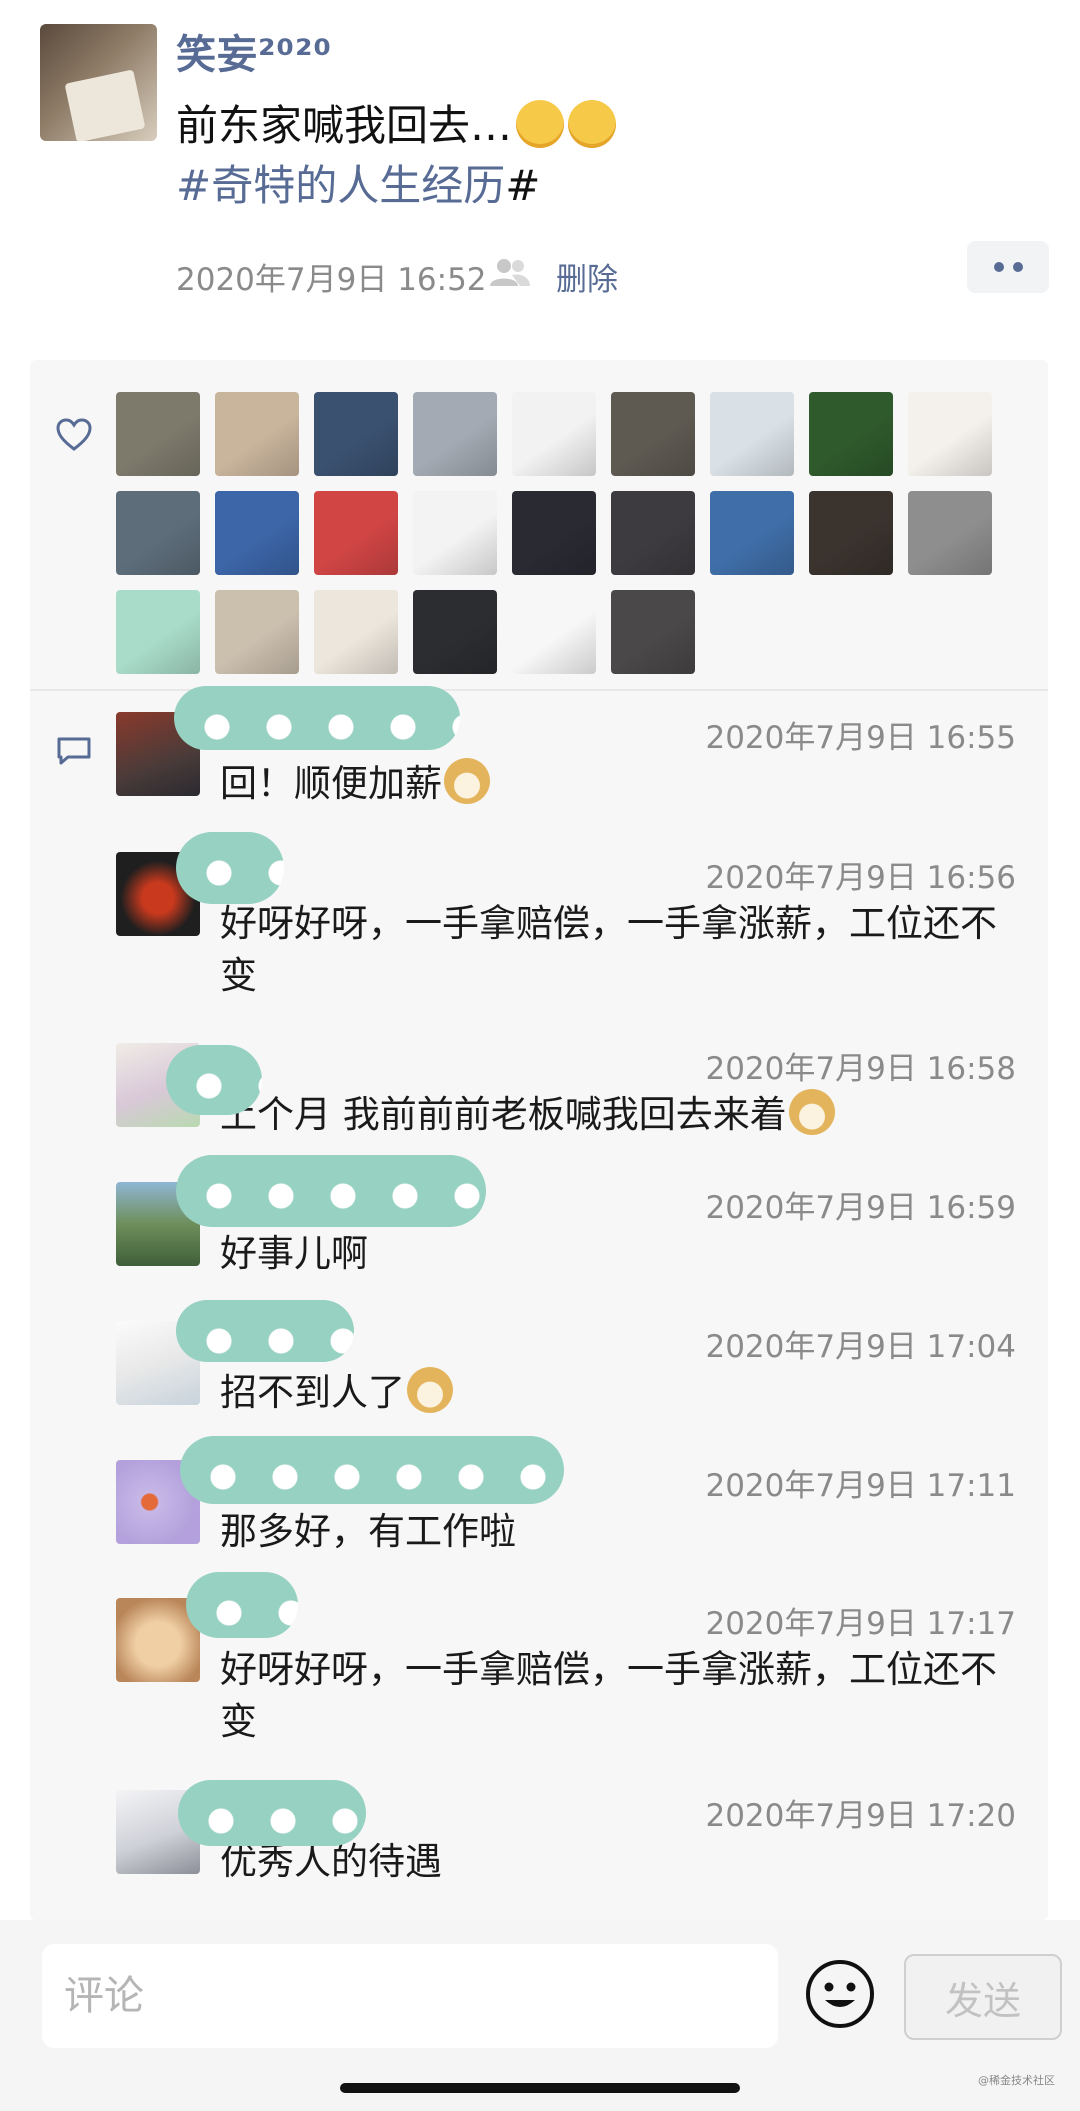 The height and width of the screenshot is (2111, 1080). Describe the element at coordinates (74, 434) in the screenshot. I see `heart-icon` at that location.